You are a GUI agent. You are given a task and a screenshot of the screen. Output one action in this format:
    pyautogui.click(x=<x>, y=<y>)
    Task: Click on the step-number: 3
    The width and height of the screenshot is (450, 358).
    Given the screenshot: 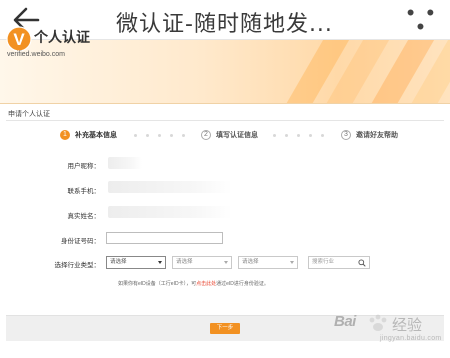 What is the action you would take?
    pyautogui.click(x=346, y=135)
    